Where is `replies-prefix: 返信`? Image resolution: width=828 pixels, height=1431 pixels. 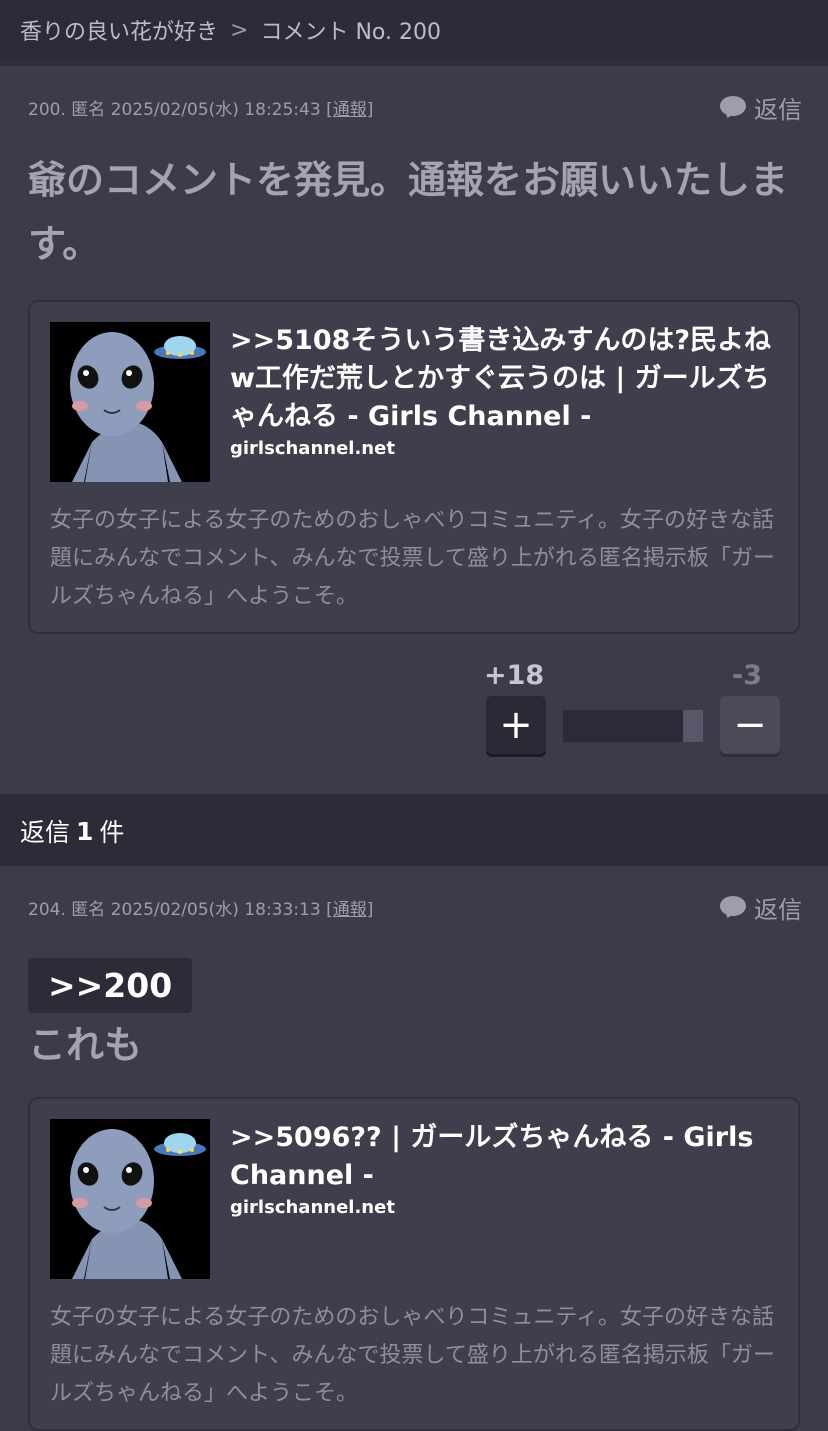
replies-prefix: 返信 is located at coordinates (45, 832).